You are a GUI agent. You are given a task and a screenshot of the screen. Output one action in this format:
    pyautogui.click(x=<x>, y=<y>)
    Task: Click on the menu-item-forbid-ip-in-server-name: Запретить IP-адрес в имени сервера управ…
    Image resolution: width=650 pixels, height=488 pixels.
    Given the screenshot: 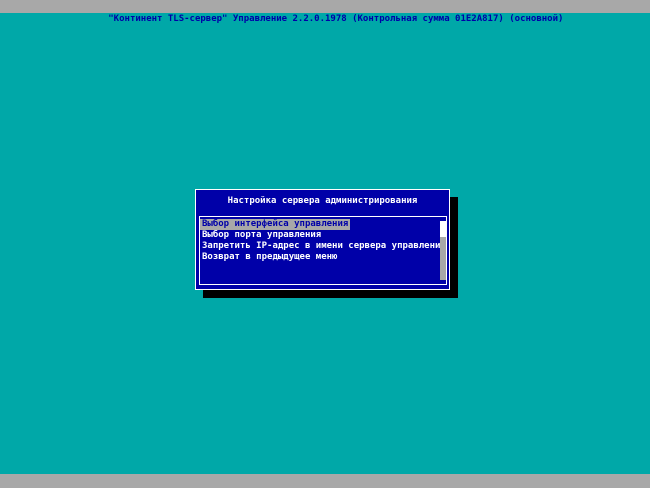 What is the action you would take?
    pyautogui.click(x=323, y=246)
    